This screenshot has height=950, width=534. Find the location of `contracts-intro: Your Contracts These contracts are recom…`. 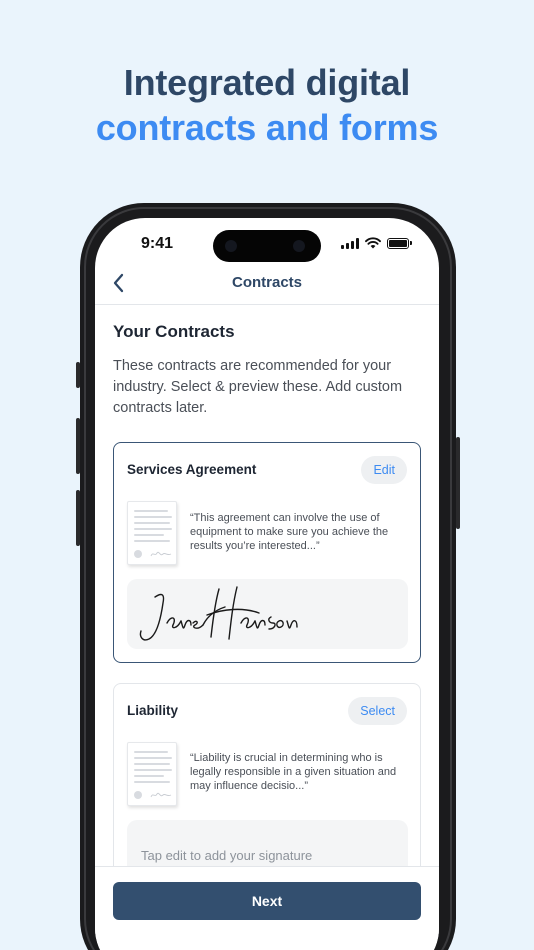

contracts-intro: Your Contracts These contracts are recom… is located at coordinates (267, 370).